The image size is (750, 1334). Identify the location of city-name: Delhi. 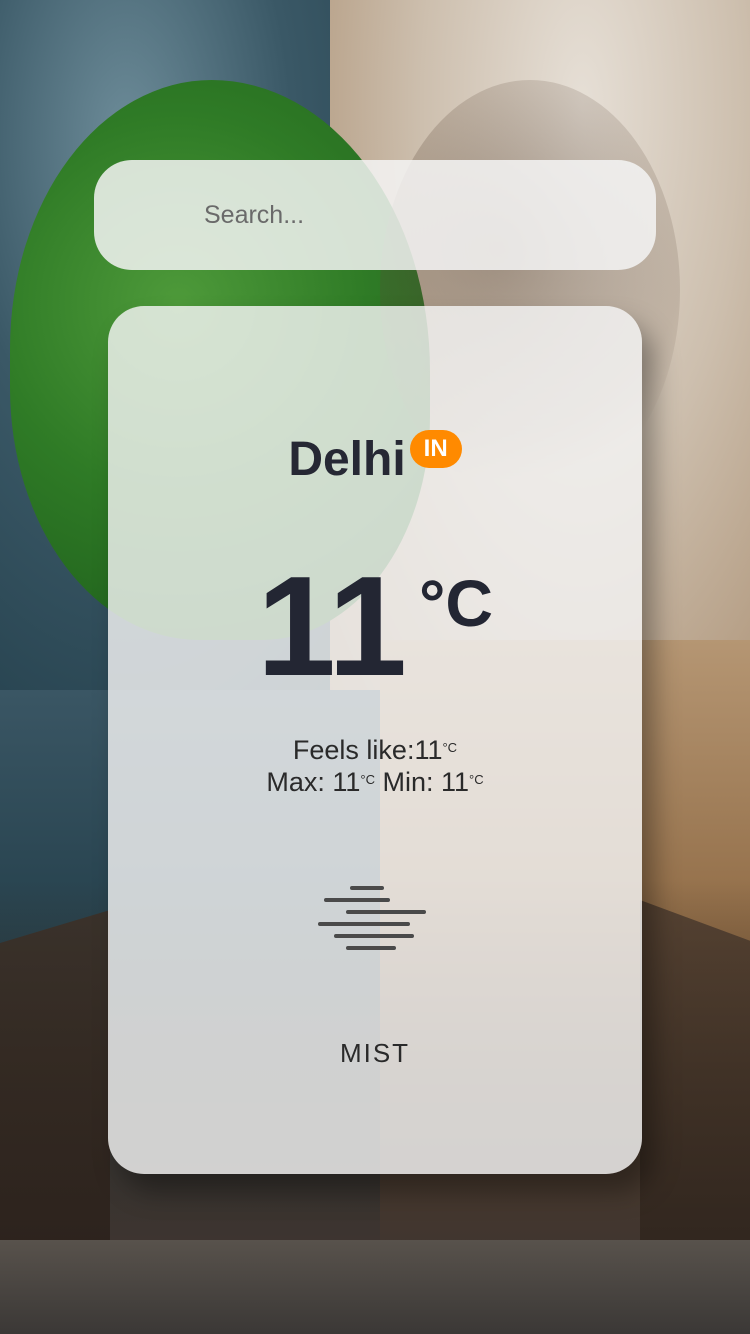
(347, 459).